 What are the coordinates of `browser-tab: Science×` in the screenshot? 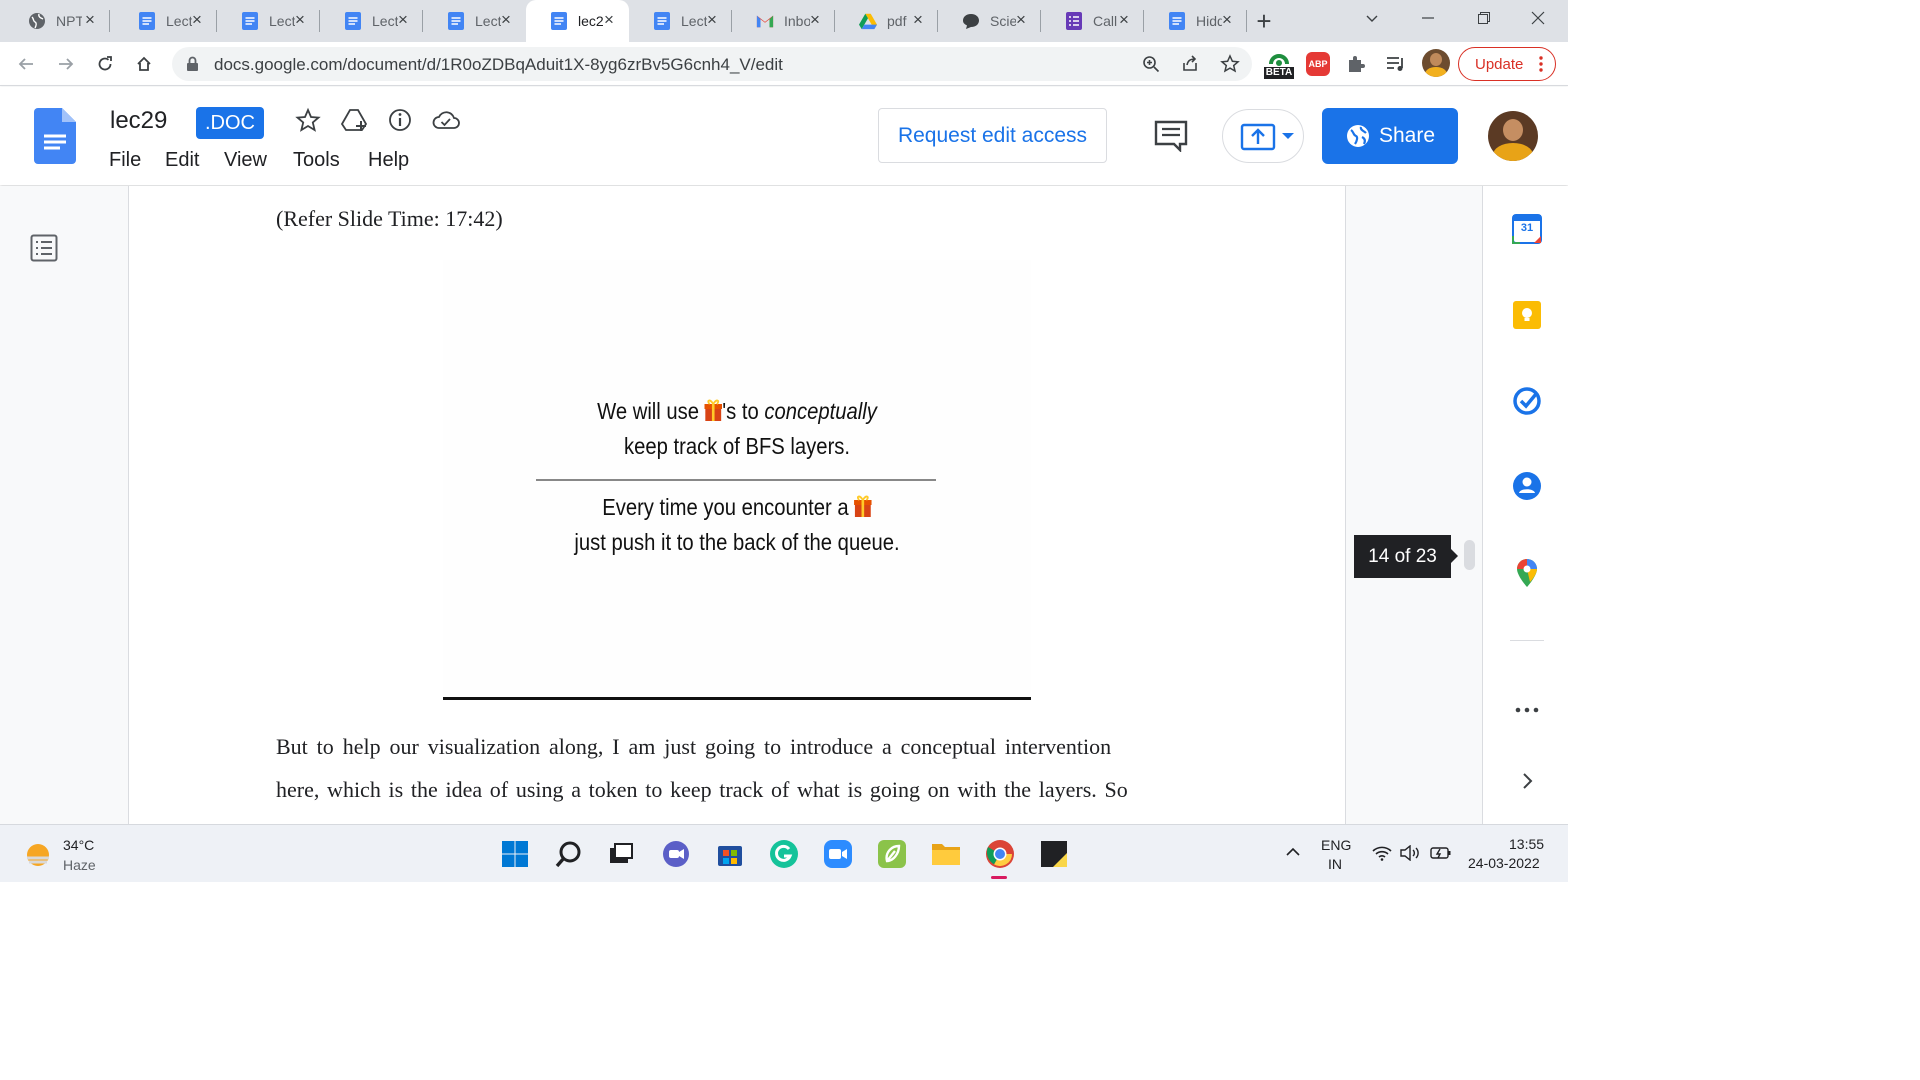 It's located at (989, 21).